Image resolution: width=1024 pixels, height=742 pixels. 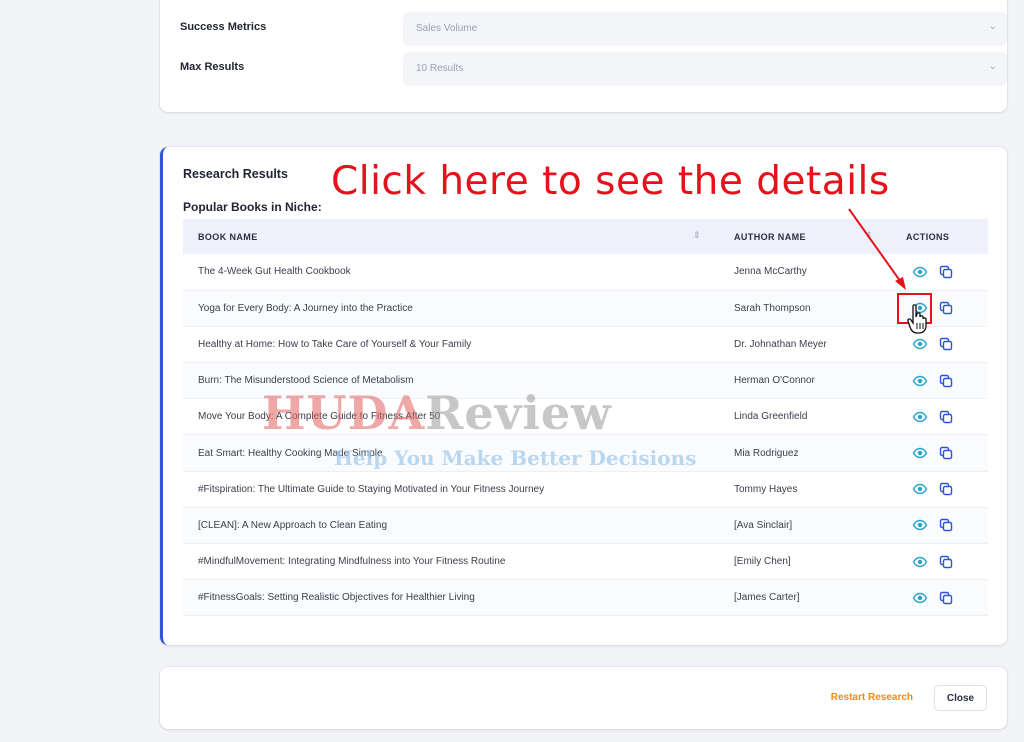 I want to click on author-name-cell: [Emily Chen], so click(x=762, y=562).